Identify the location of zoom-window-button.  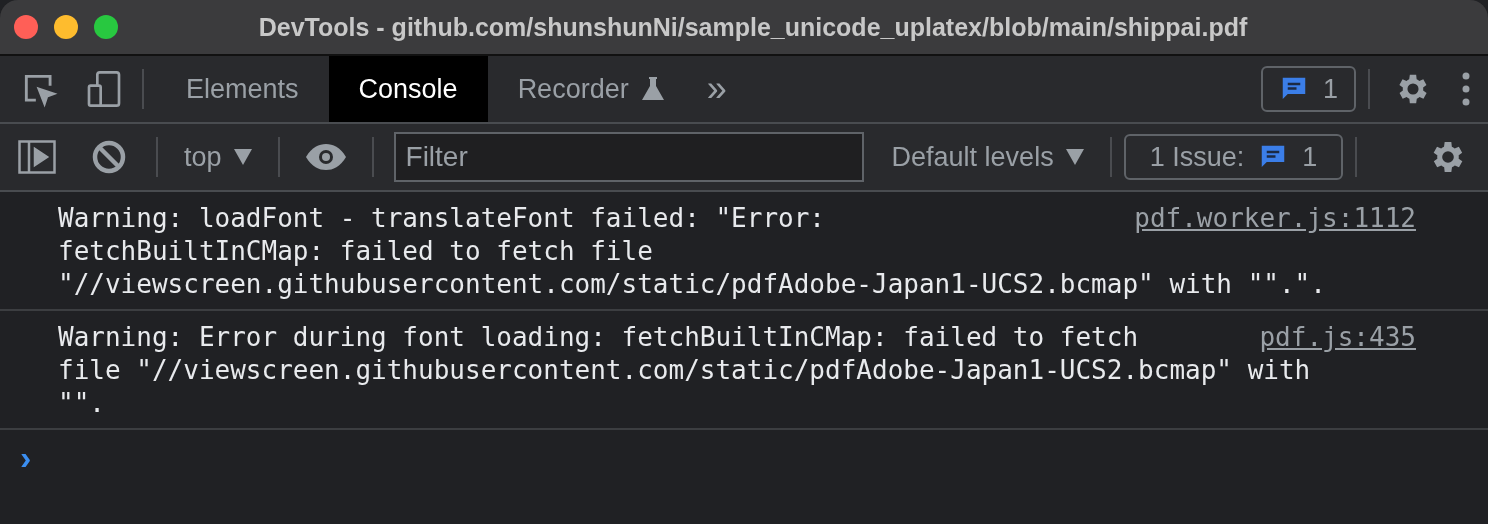
(106, 27).